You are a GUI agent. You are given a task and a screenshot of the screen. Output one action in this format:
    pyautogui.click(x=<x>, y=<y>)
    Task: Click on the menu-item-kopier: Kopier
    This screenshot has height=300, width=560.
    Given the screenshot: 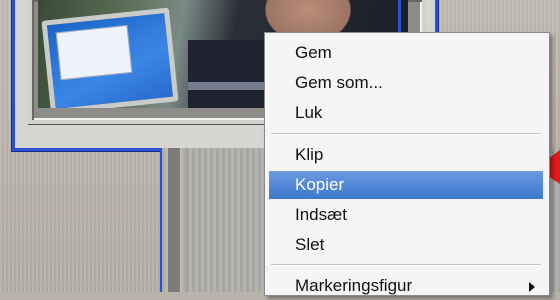 What is the action you would take?
    pyautogui.click(x=406, y=185)
    